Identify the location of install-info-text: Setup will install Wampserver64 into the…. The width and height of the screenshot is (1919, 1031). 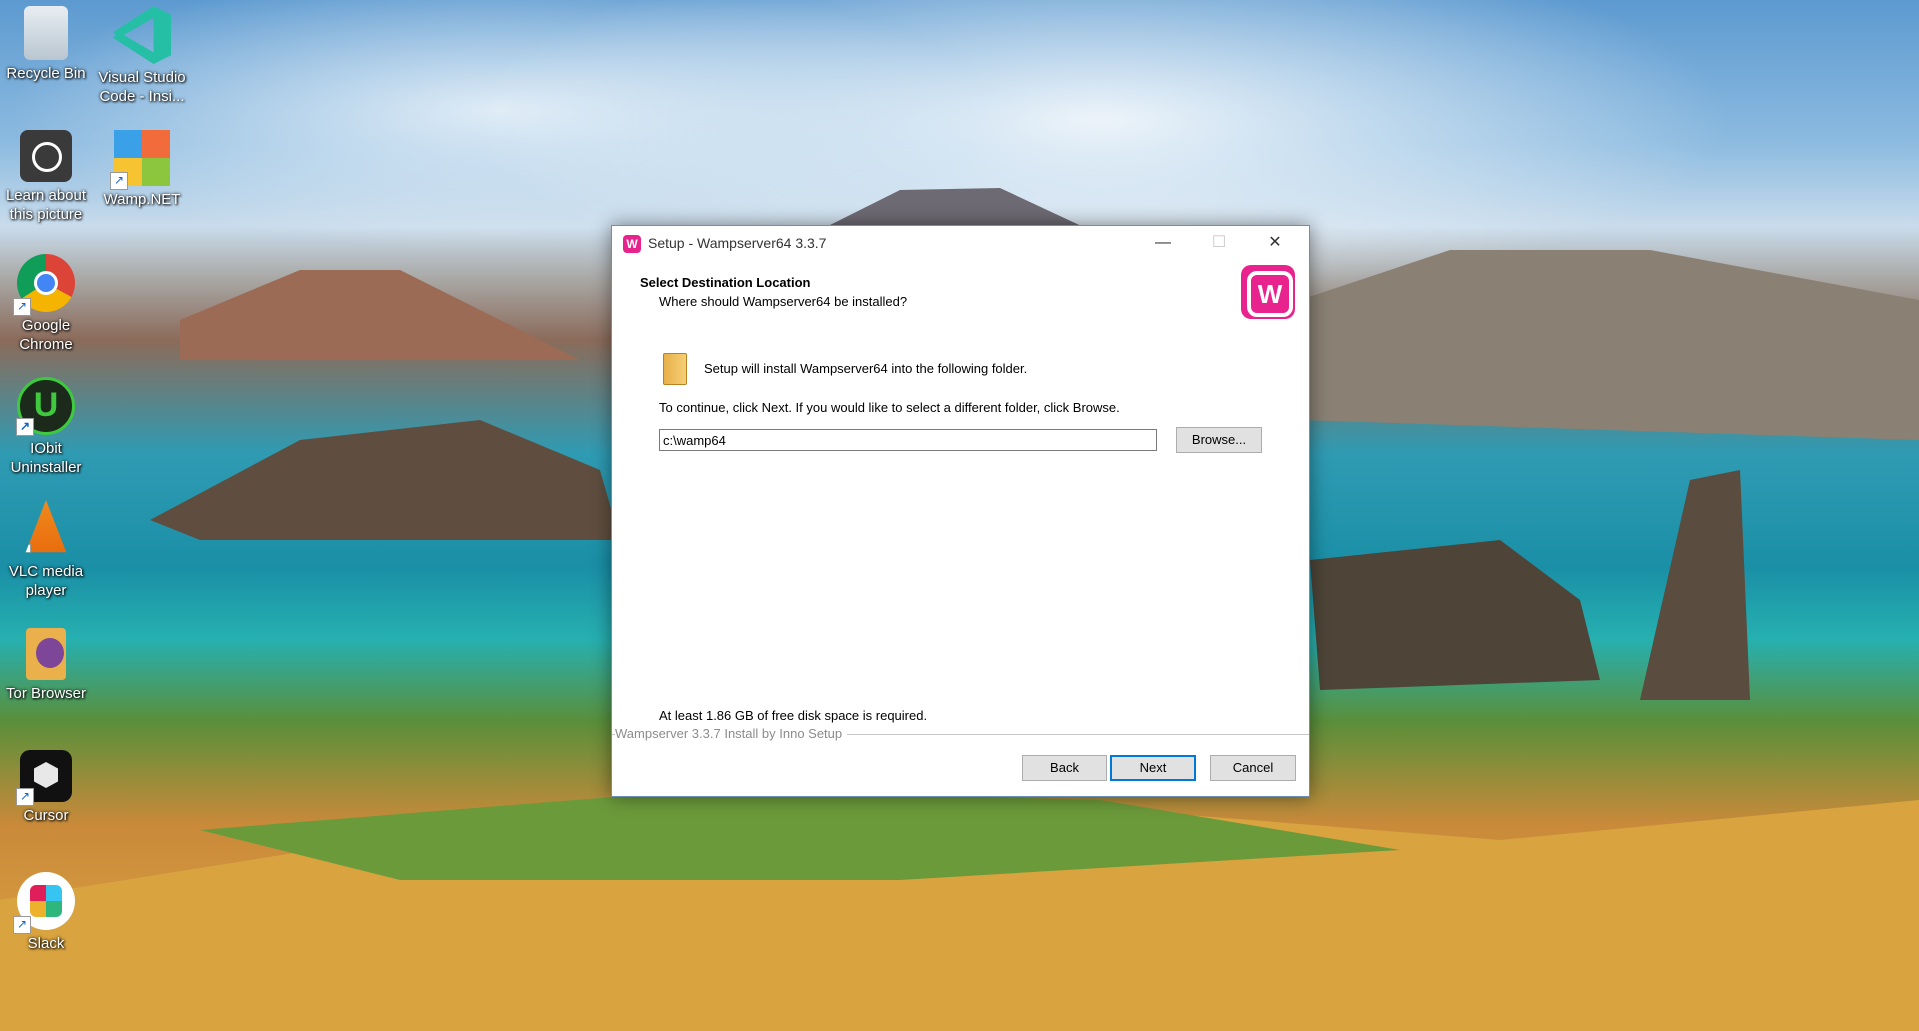
(866, 368).